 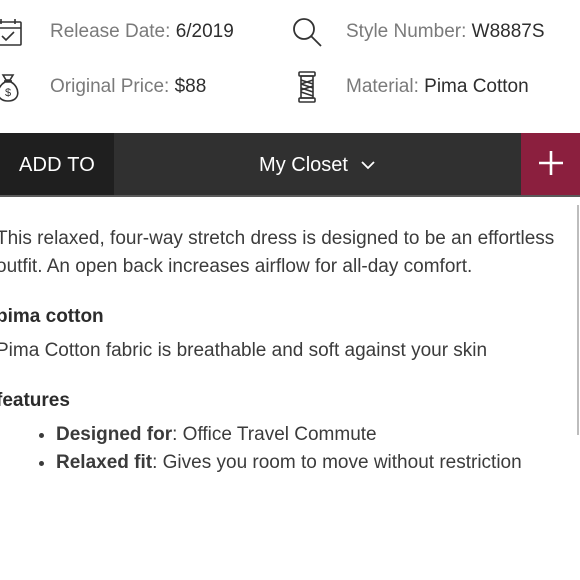 What do you see at coordinates (57, 165) in the screenshot?
I see `add-to-label: ADD TO` at bounding box center [57, 165].